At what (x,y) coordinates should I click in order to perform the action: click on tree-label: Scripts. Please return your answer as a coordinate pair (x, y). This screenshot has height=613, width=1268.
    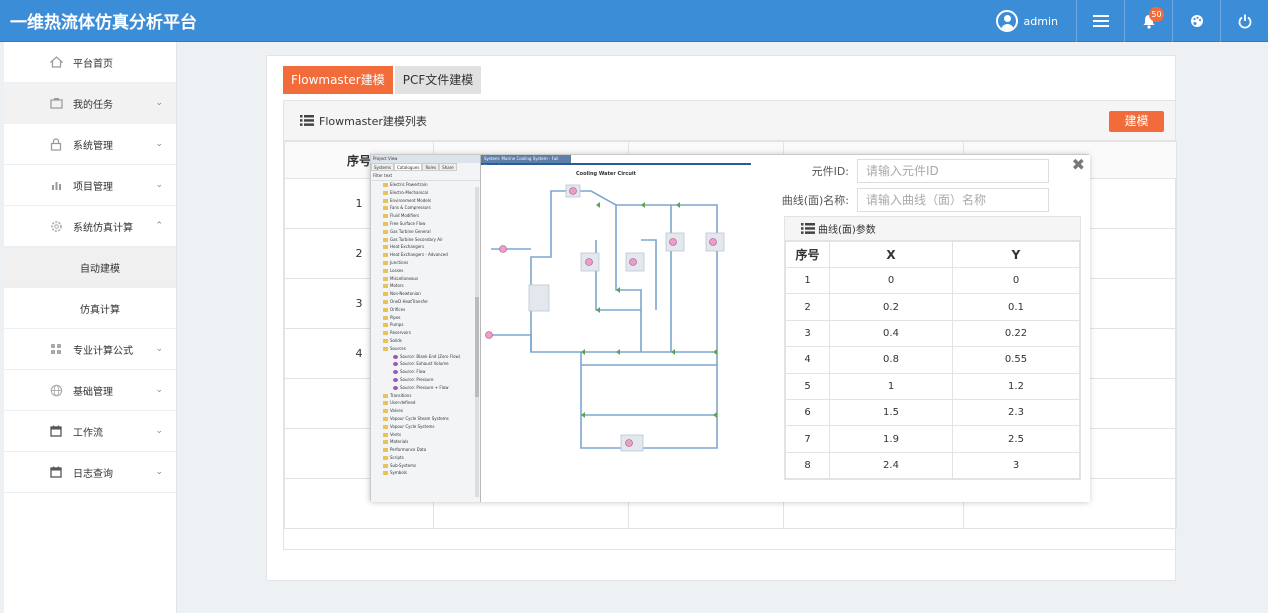
    Looking at the image, I should click on (397, 457).